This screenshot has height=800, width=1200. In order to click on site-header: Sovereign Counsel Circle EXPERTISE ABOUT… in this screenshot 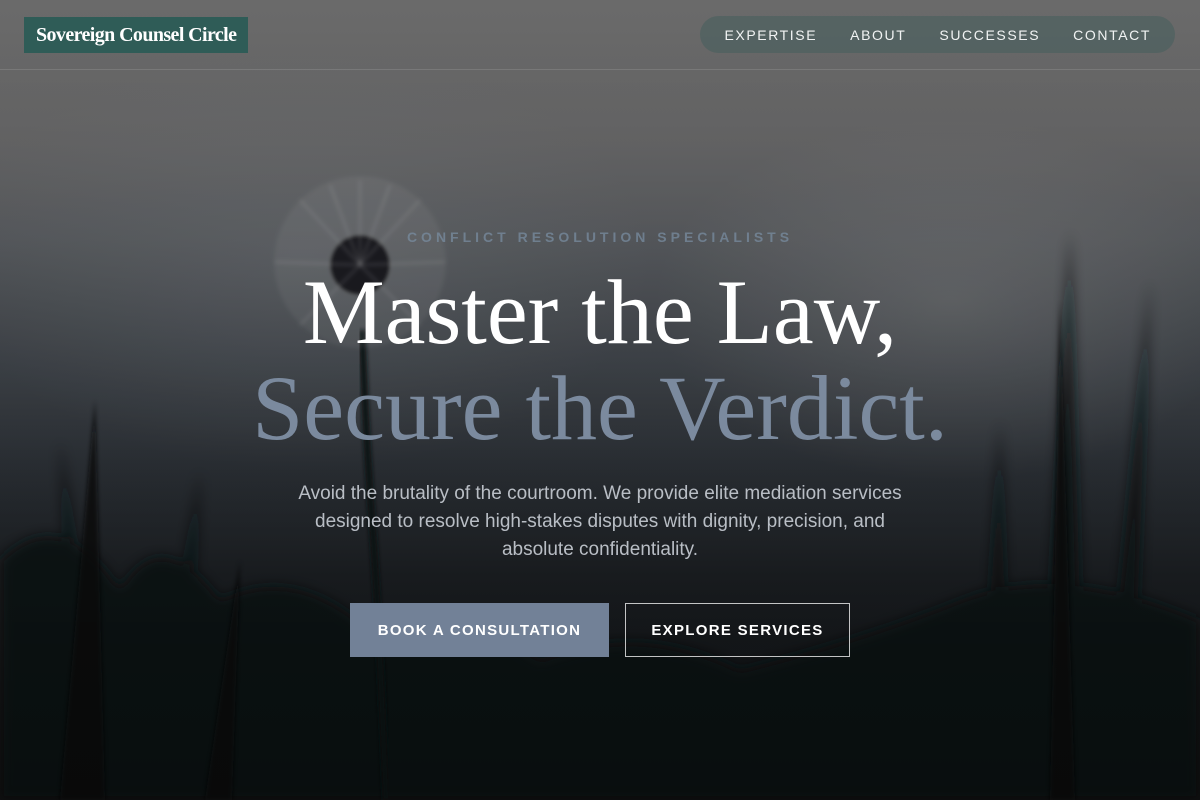, I will do `click(600, 35)`.